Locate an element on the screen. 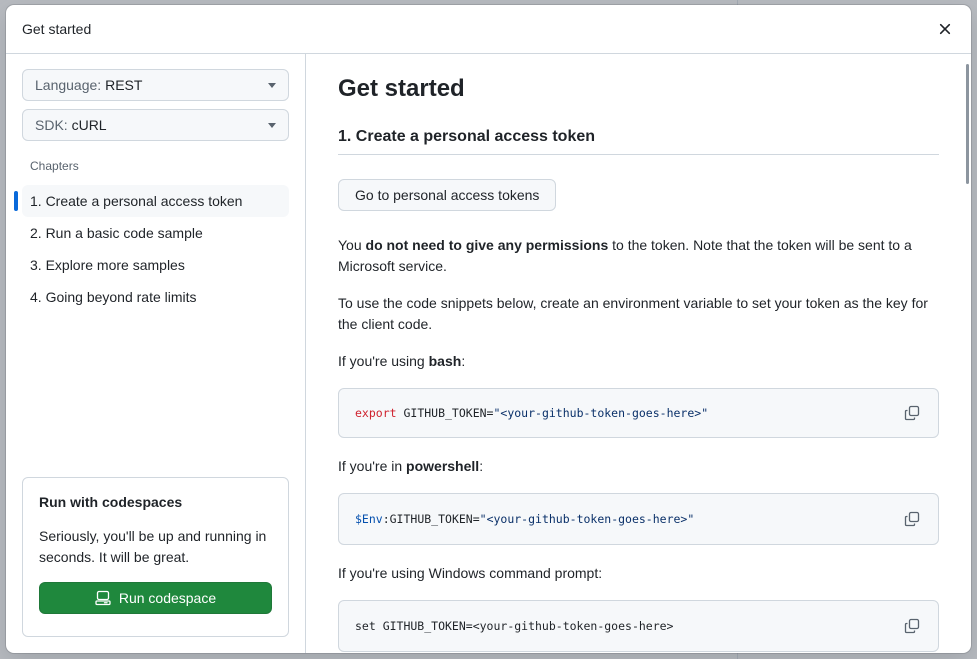 This screenshot has height=659, width=977. bash-label: If you're using bash: is located at coordinates (638, 361).